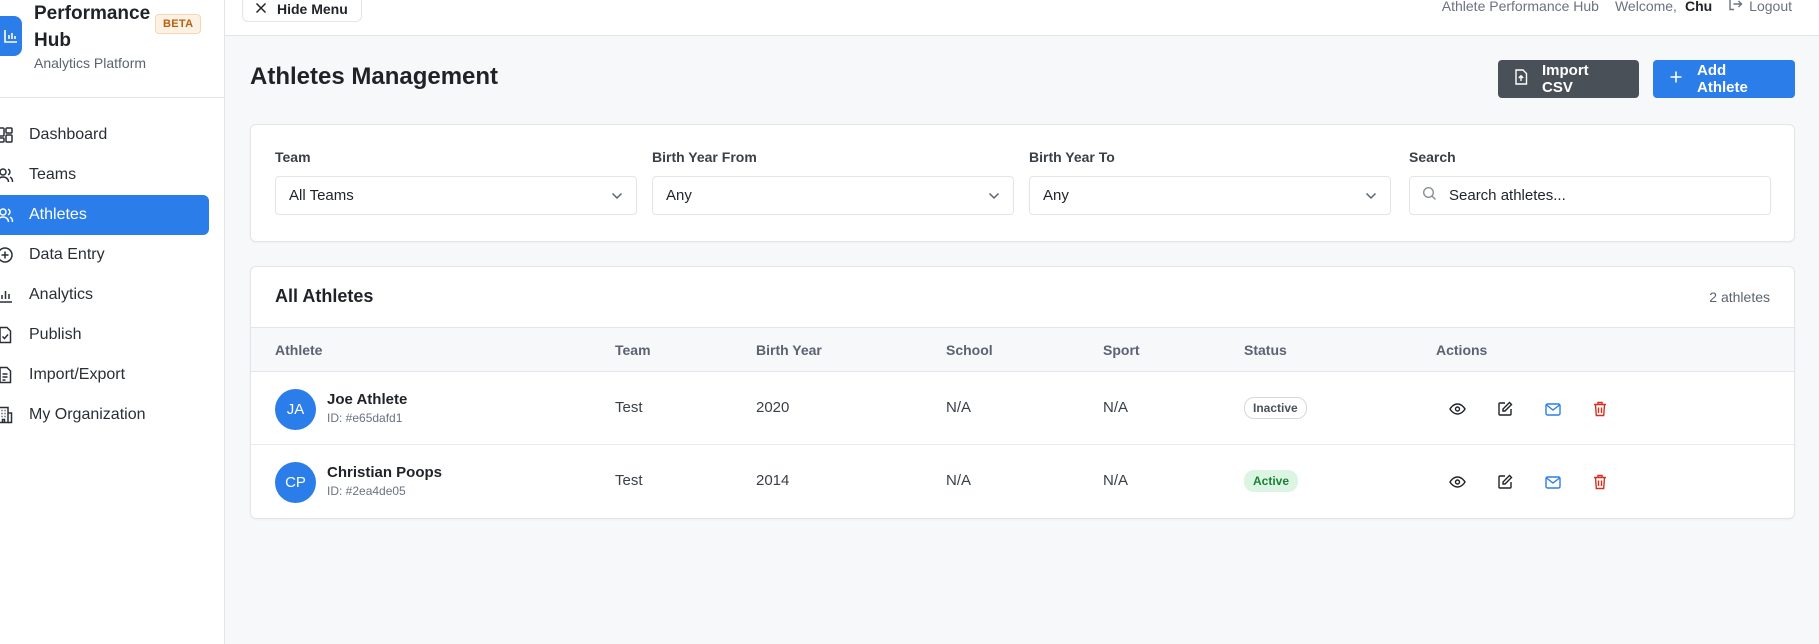 This screenshot has height=644, width=1819. I want to click on birth-year-to-value: Any, so click(1056, 195).